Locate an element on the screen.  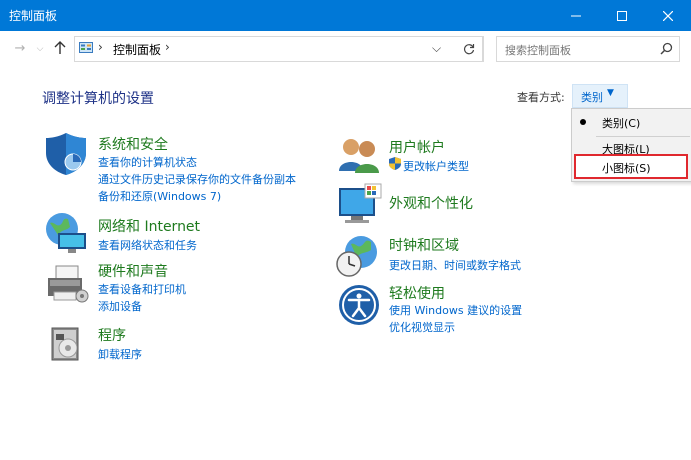
close-icon is located at coordinates (668, 15).